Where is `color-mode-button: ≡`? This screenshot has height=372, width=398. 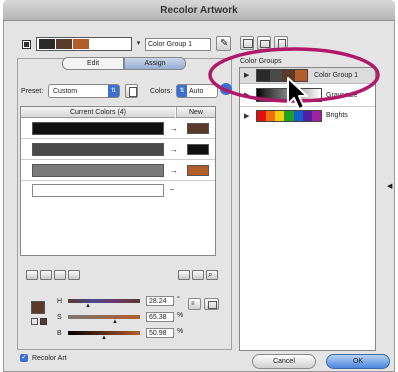 color-mode-button: ≡ is located at coordinates (194, 304).